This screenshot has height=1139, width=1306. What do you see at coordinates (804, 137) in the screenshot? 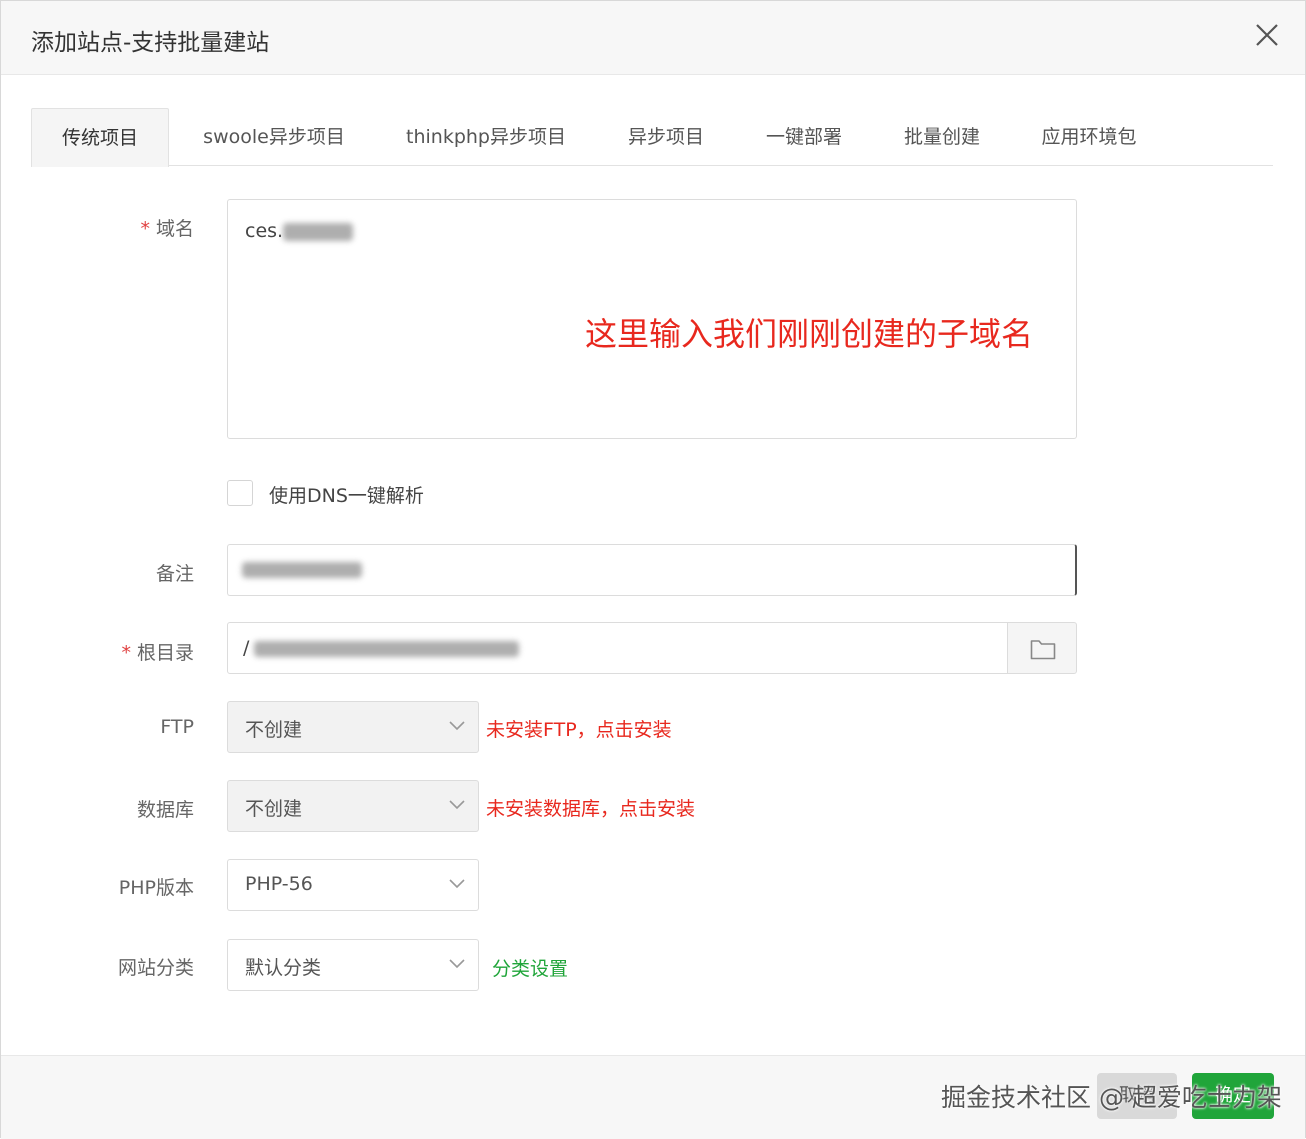
I see `tab-one-click-deploy: 一键部署` at bounding box center [804, 137].